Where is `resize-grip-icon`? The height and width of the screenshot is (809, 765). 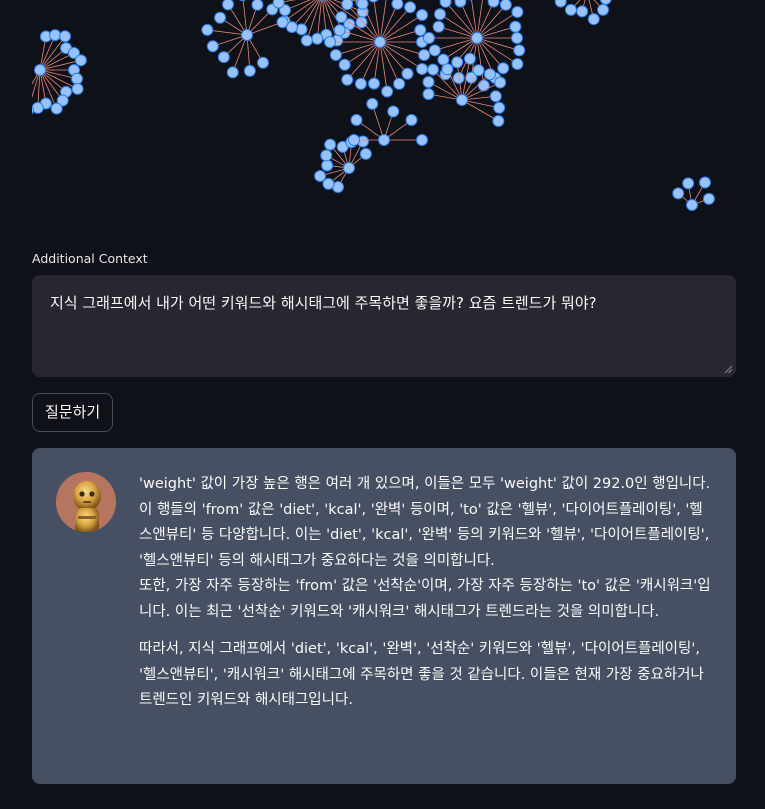
resize-grip-icon is located at coordinates (728, 369).